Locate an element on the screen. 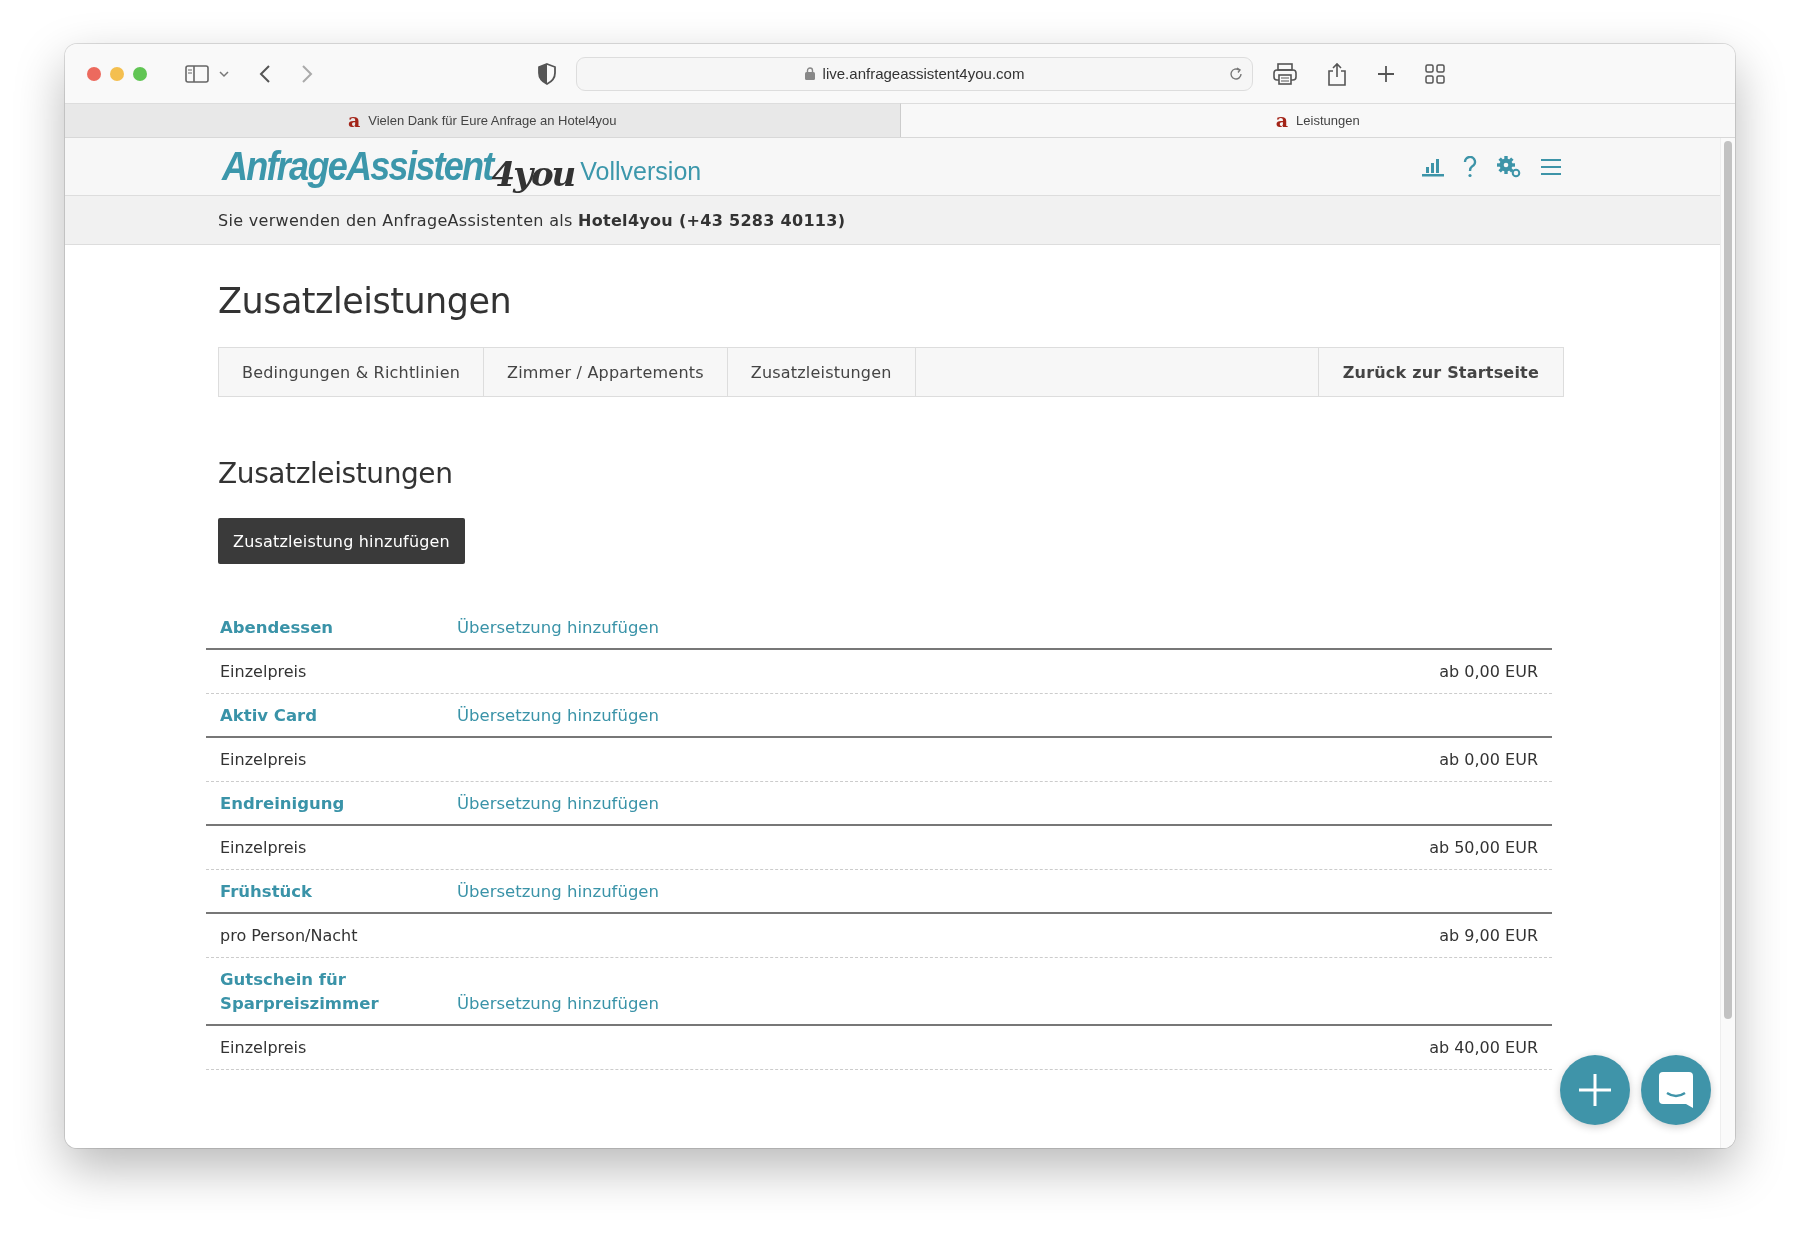 The height and width of the screenshot is (1234, 1800). tab-overview-icon is located at coordinates (1435, 73).